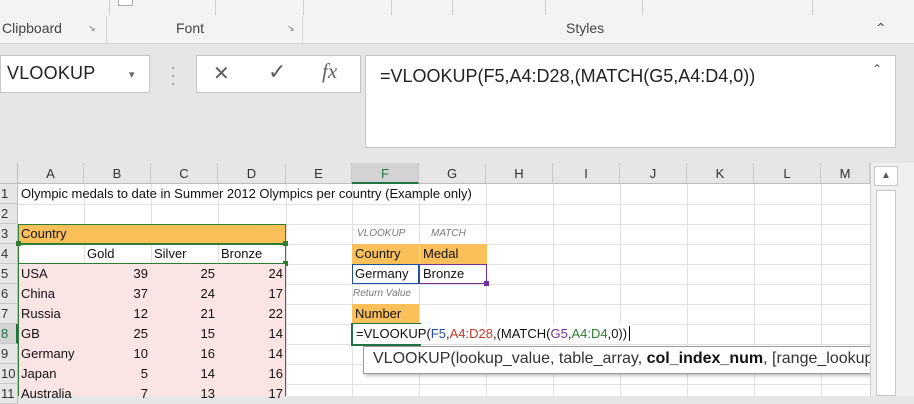 The height and width of the screenshot is (404, 914). What do you see at coordinates (184, 314) in the screenshot?
I see `silver-cell: 21` at bounding box center [184, 314].